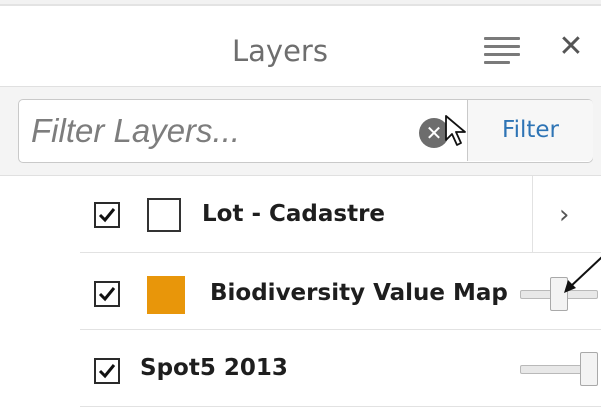 The height and width of the screenshot is (412, 601). Describe the element at coordinates (294, 214) in the screenshot. I see `layer-name: Lot - Cadastre` at that location.